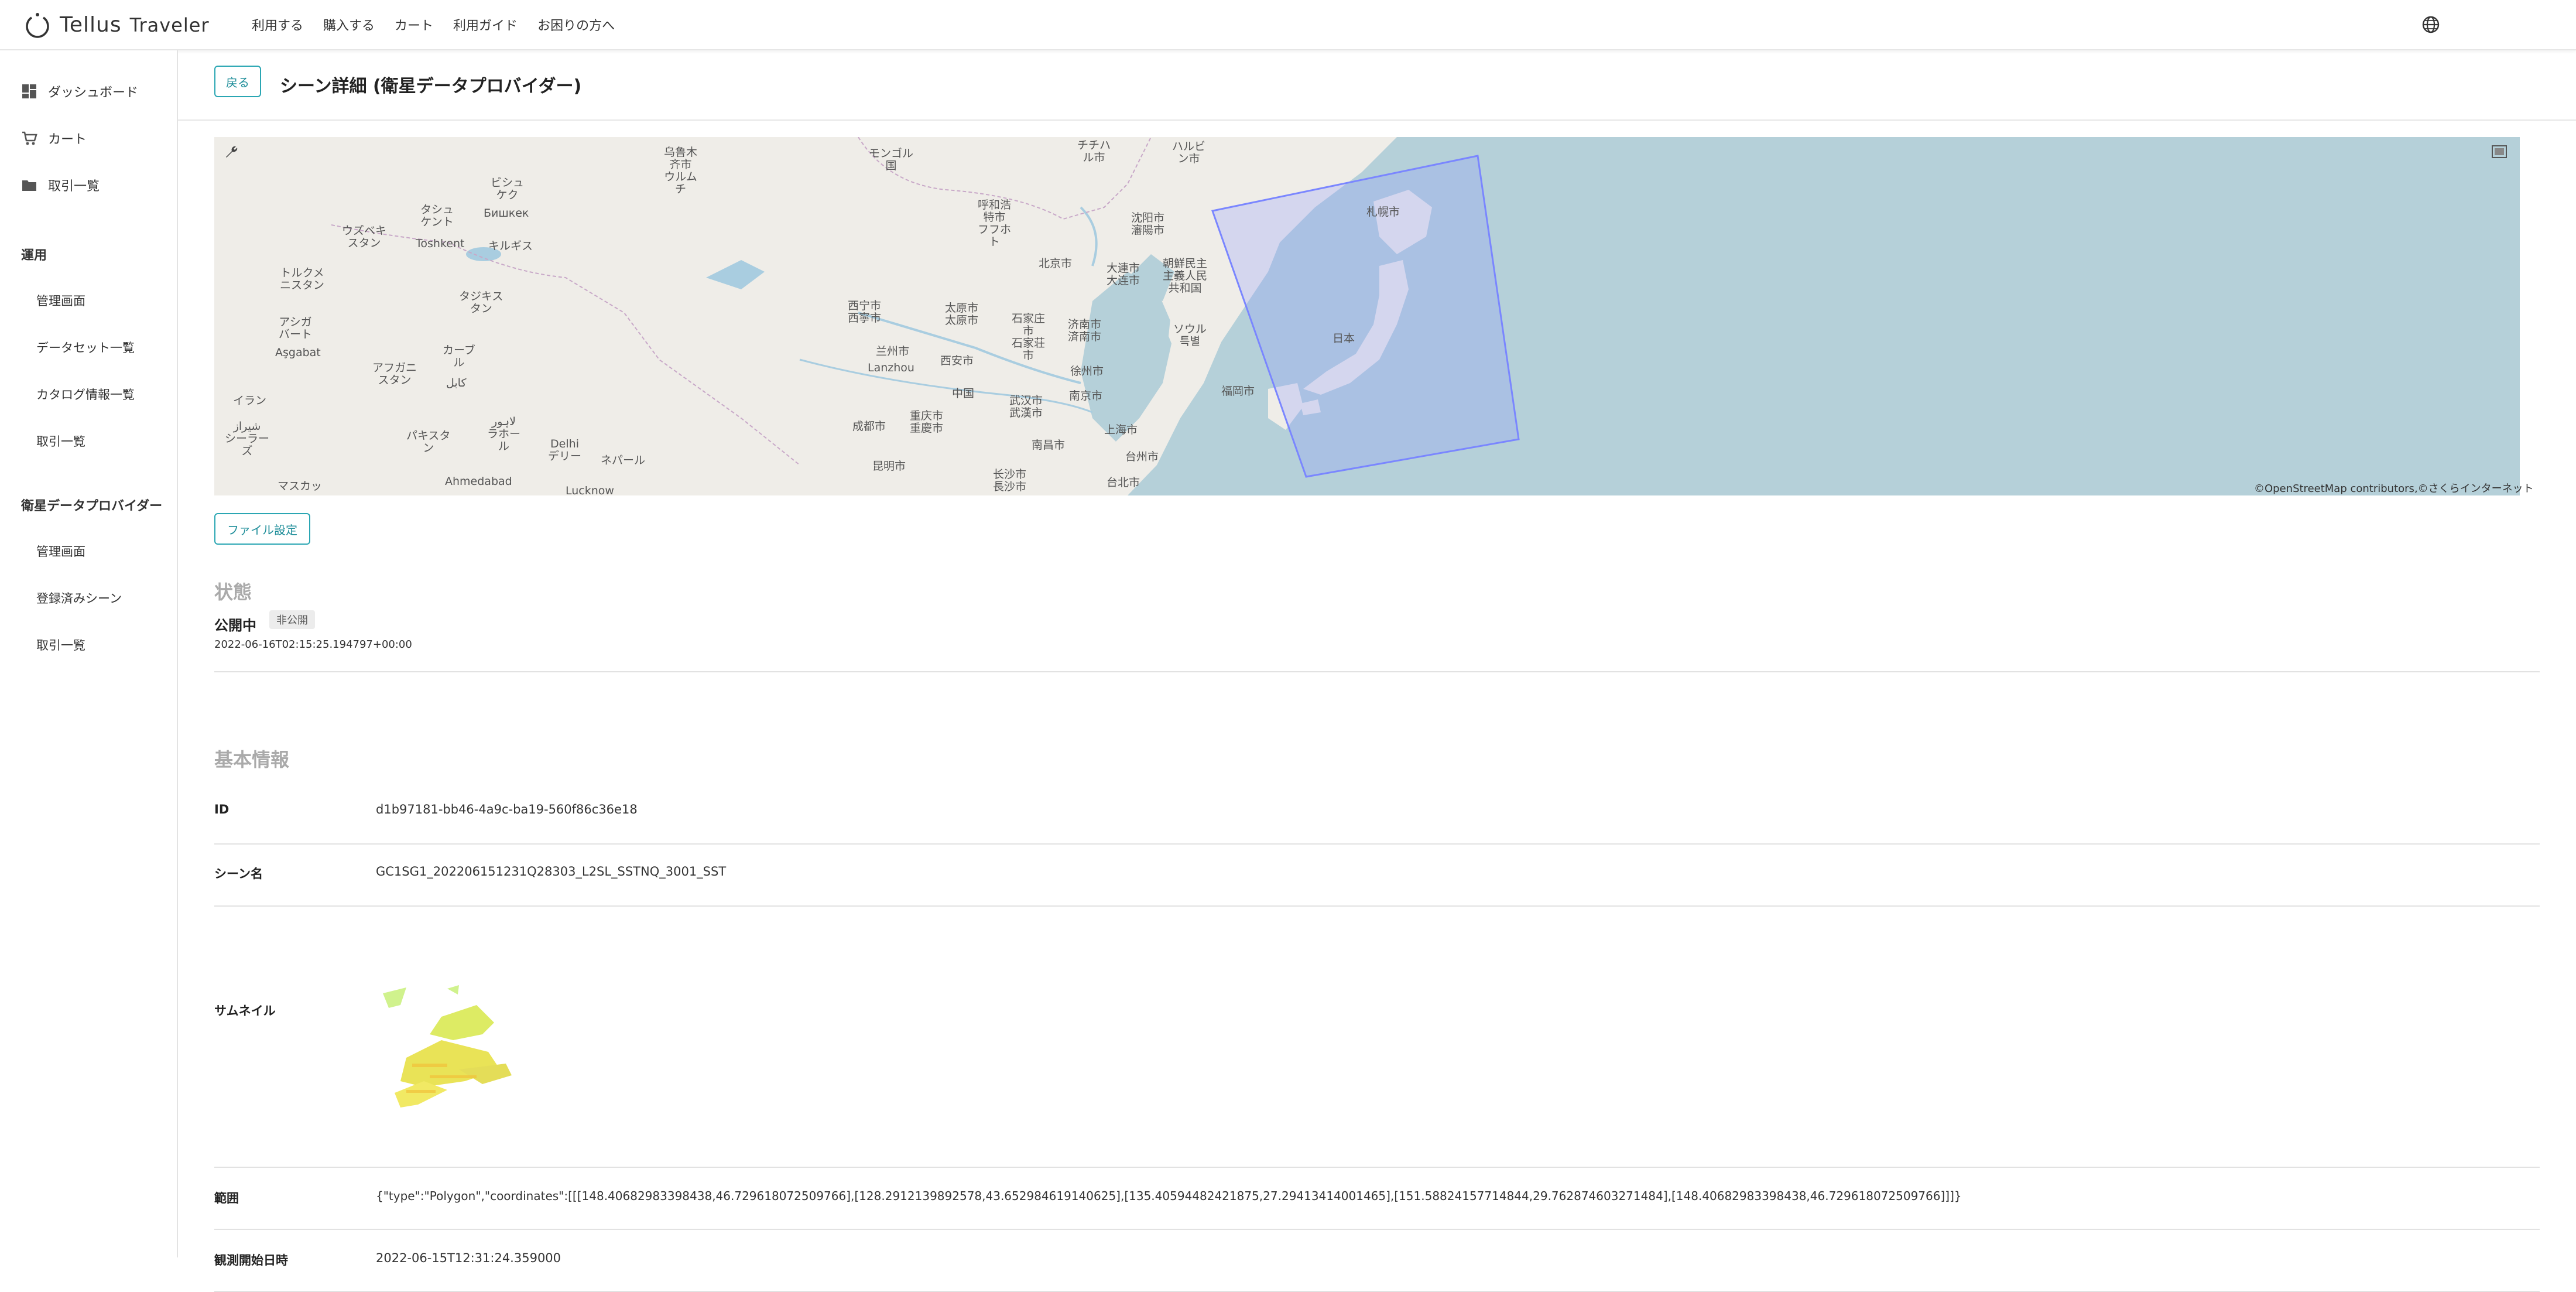 This screenshot has width=2576, height=1292. Describe the element at coordinates (428, 441) in the screenshot. I see `map-label: パキスタン` at that location.